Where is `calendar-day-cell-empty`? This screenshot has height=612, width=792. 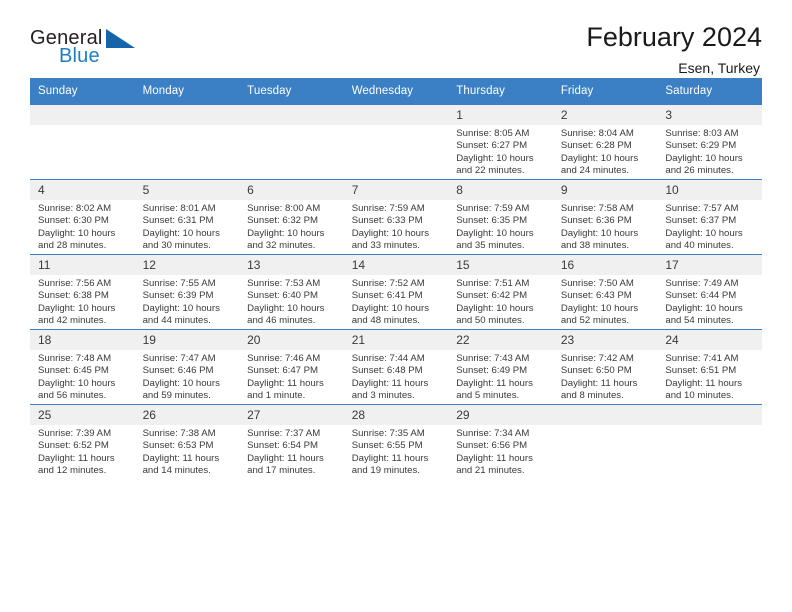 calendar-day-cell-empty is located at coordinates (396, 142).